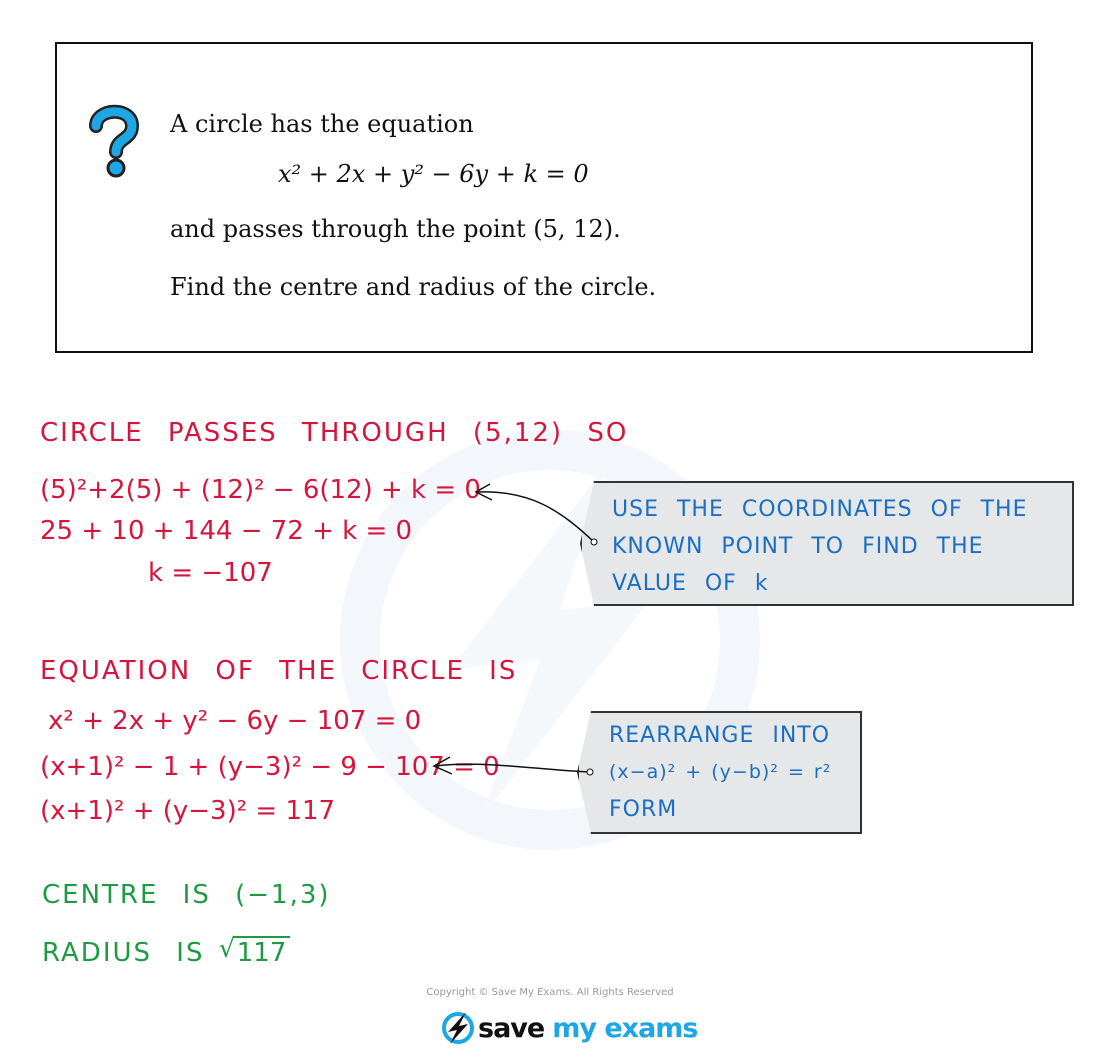 The height and width of the screenshot is (1061, 1100). Describe the element at coordinates (186, 895) in the screenshot. I see `answer-centre: CENTRE IS (−1,3)` at that location.